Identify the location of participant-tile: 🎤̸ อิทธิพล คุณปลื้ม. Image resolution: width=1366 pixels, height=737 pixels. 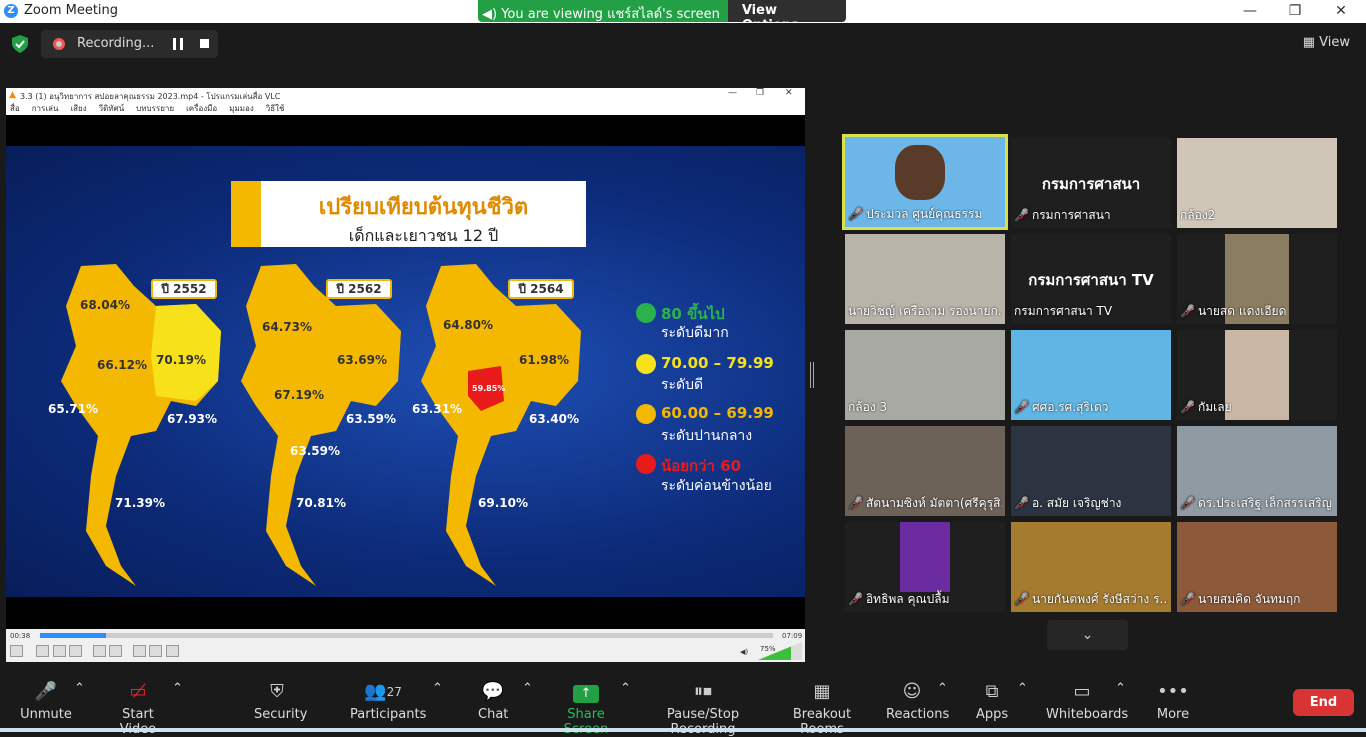
(925, 567).